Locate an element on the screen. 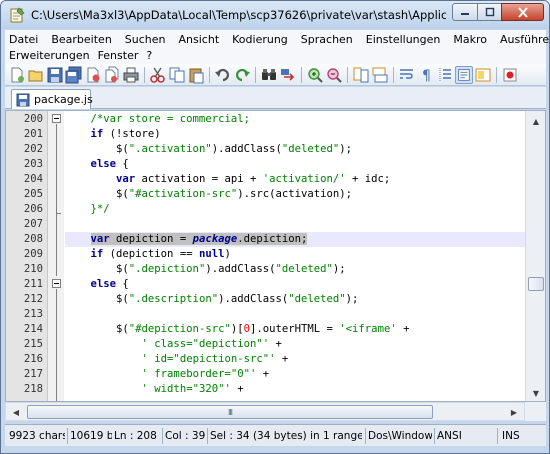  code-line: if (depiction == null) is located at coordinates (295, 254).